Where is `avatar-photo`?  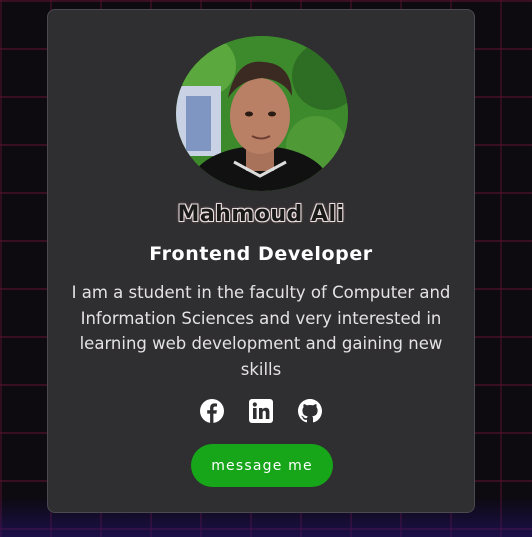 avatar-photo is located at coordinates (262, 113).